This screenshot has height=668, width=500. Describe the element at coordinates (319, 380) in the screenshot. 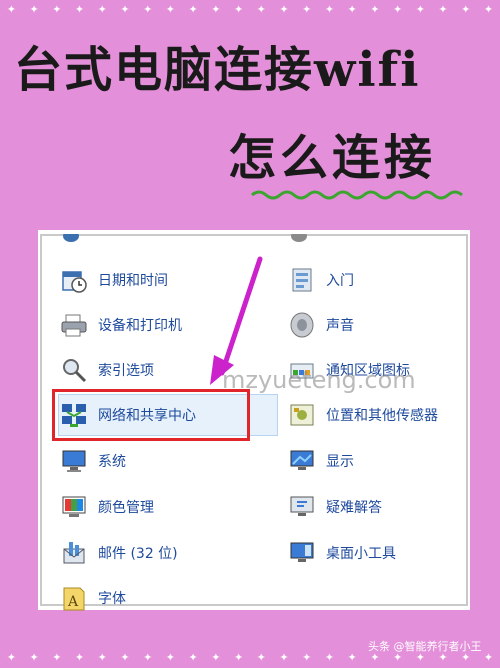

I see `watermark: mzyueteng.com` at that location.